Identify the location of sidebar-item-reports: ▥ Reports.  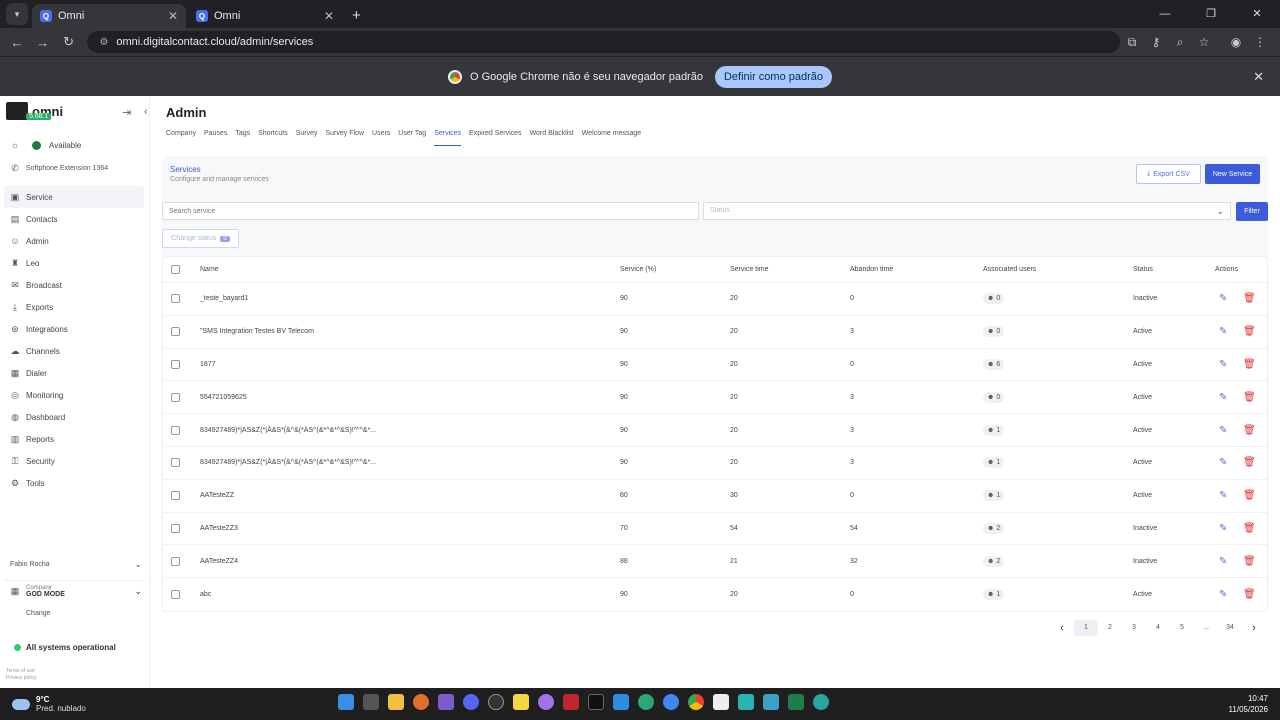
(74, 439).